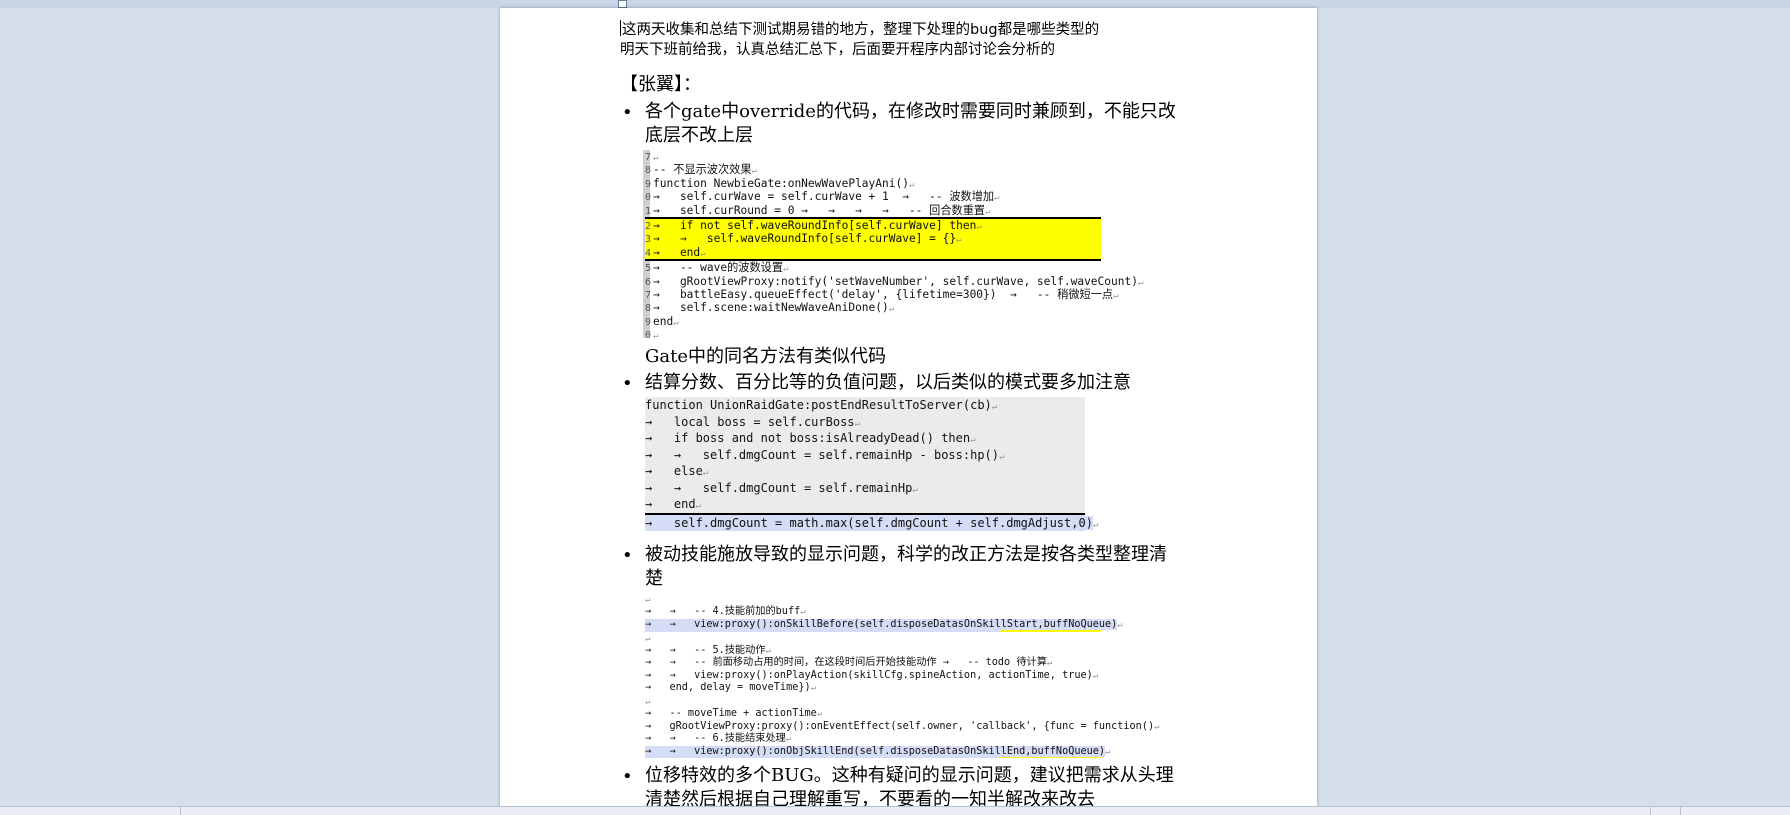 The height and width of the screenshot is (815, 1790). Describe the element at coordinates (865, 471) in the screenshot. I see `code-line: → else↵` at that location.